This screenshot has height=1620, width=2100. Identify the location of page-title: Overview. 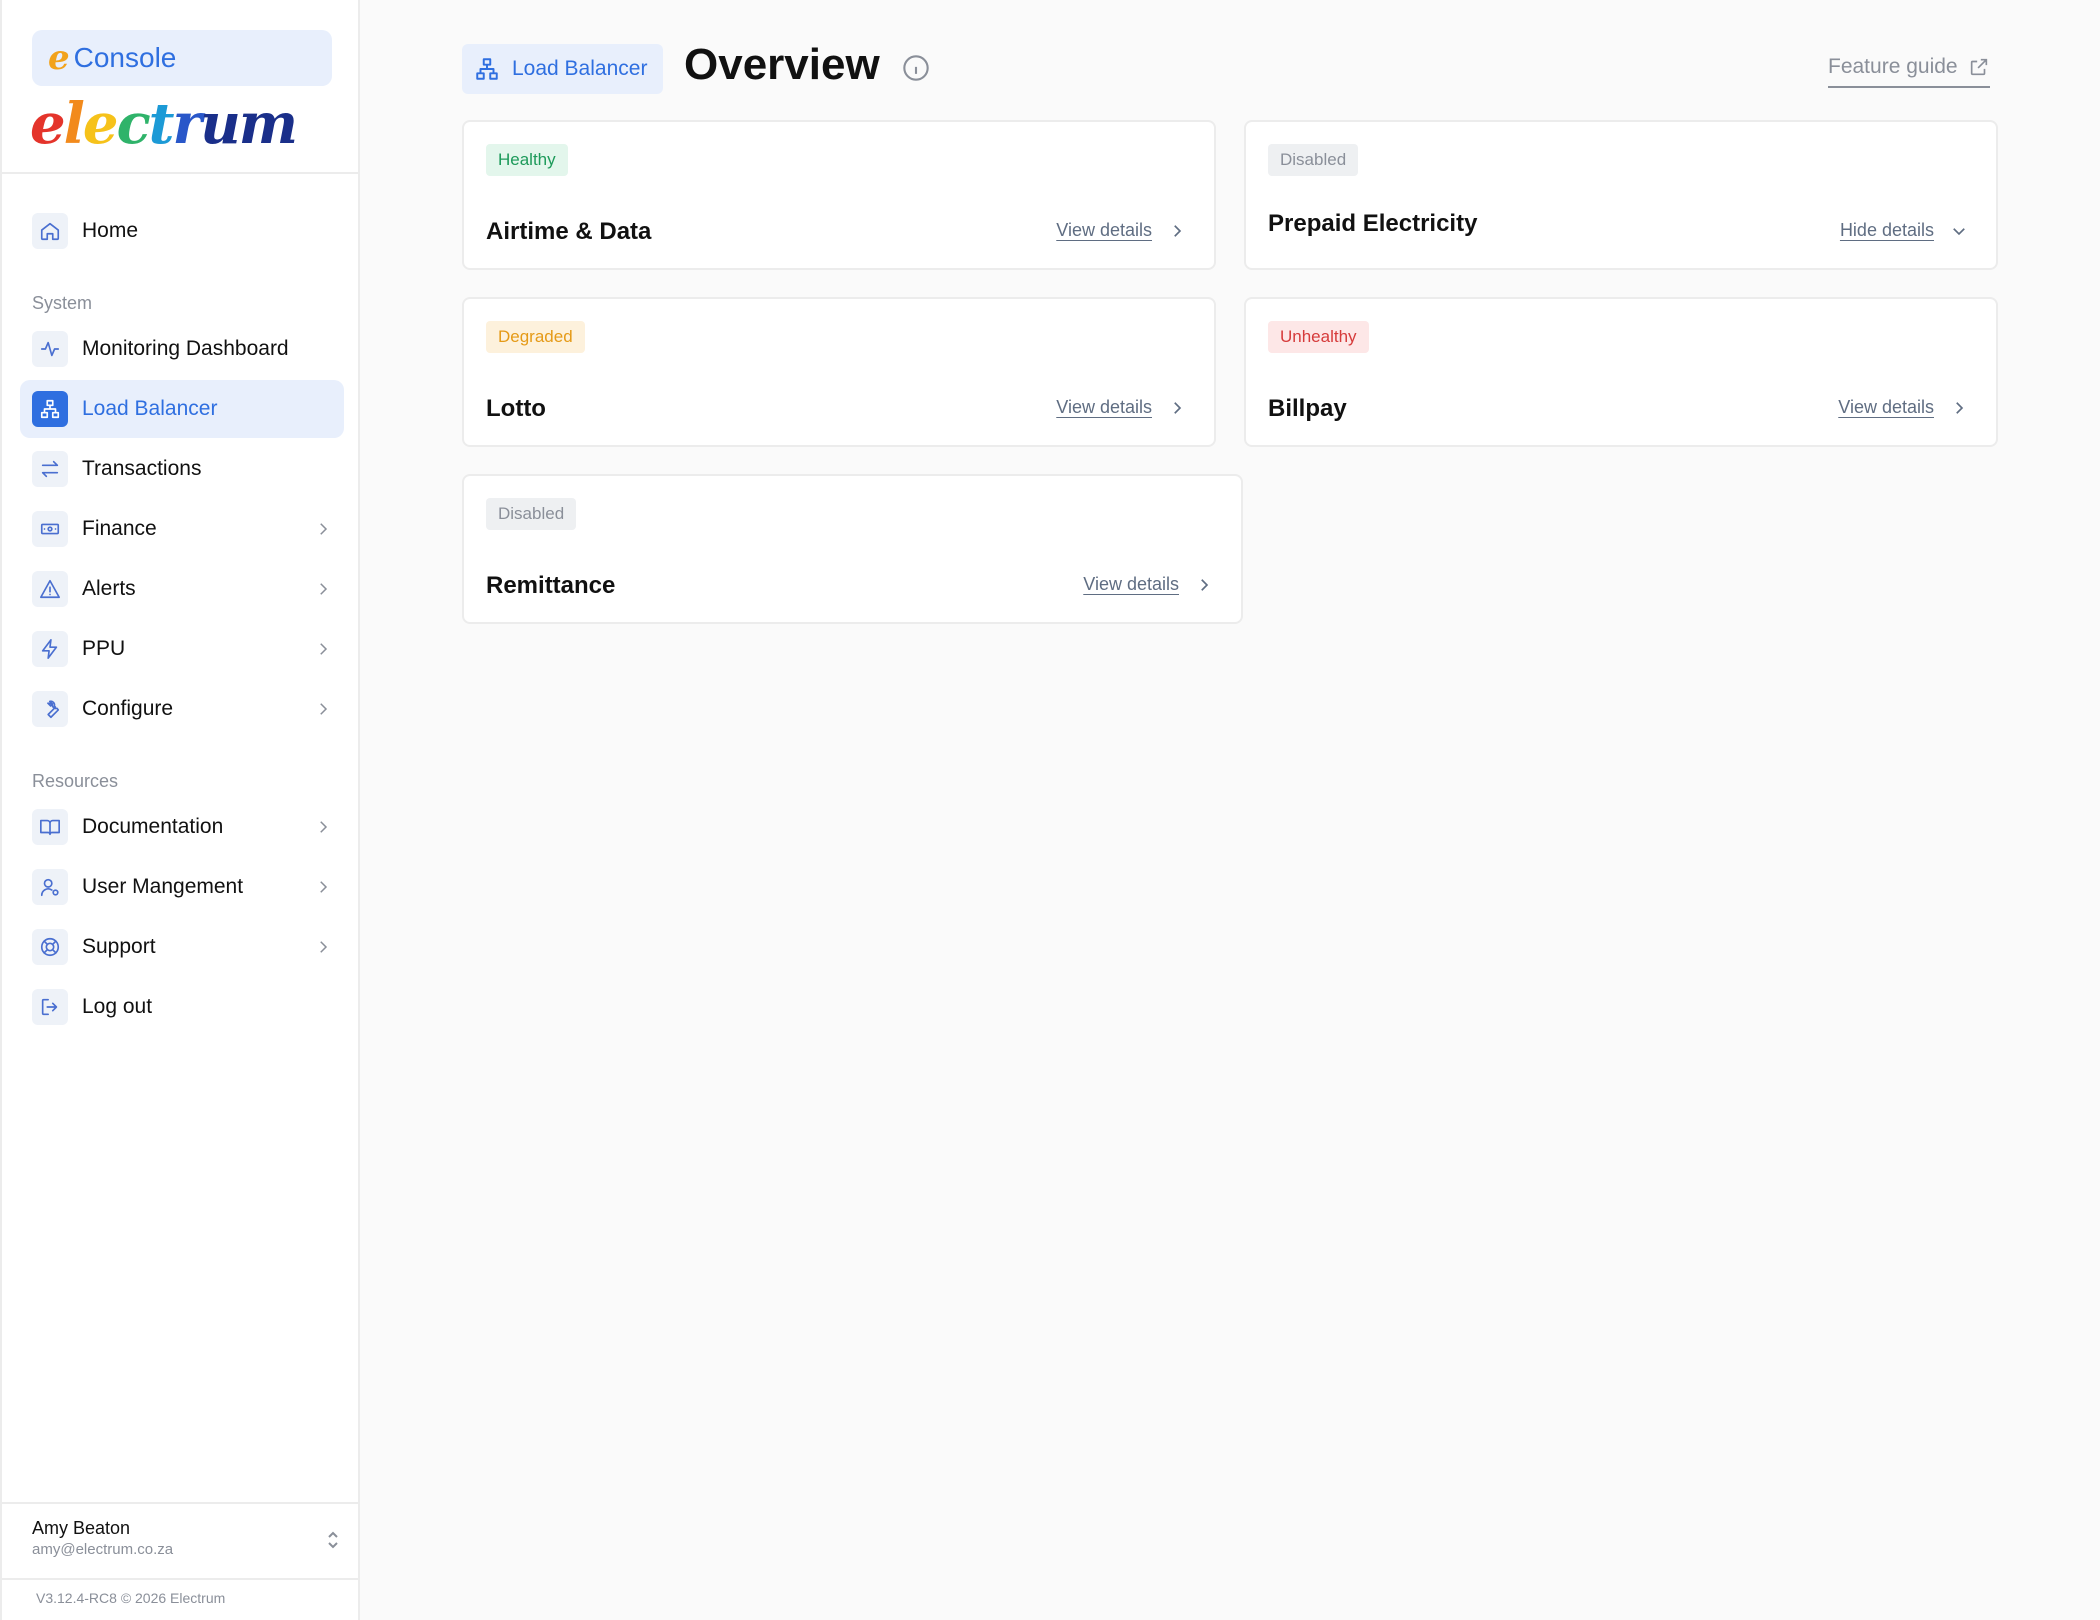
(782, 64).